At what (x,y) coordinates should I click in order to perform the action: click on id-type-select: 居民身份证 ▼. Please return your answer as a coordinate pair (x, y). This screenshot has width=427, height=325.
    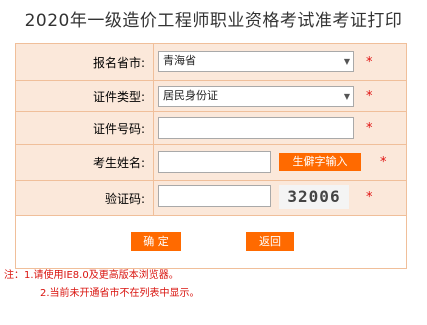
    Looking at the image, I should click on (256, 96).